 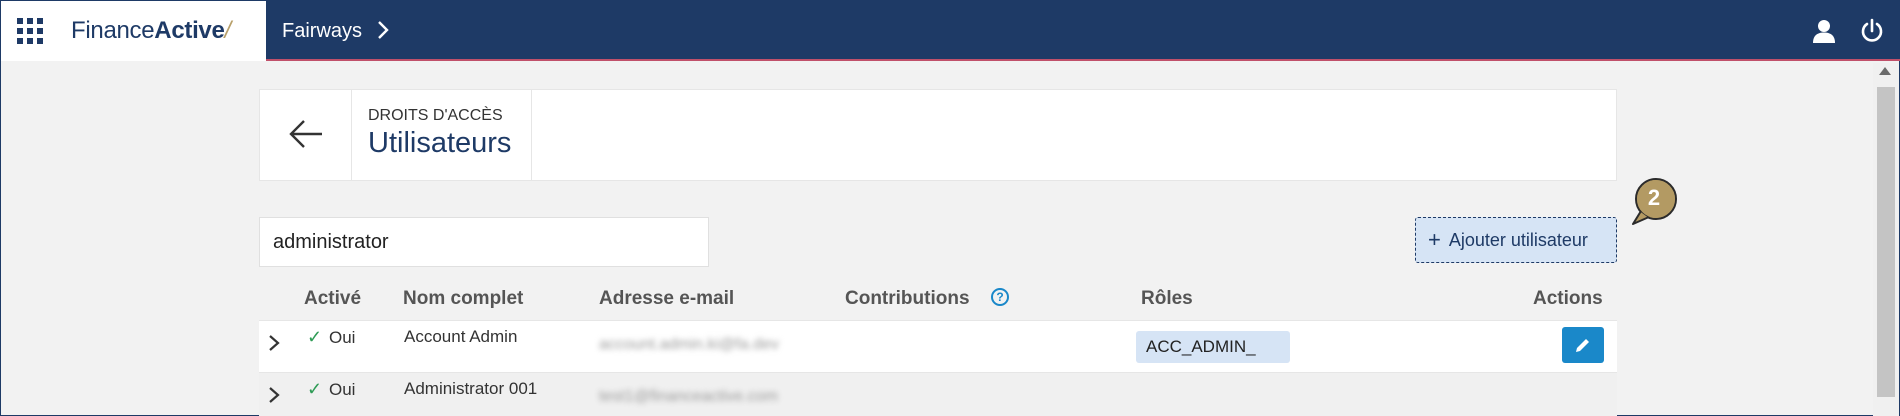 What do you see at coordinates (332, 299) in the screenshot?
I see `column-header-active: Activé` at bounding box center [332, 299].